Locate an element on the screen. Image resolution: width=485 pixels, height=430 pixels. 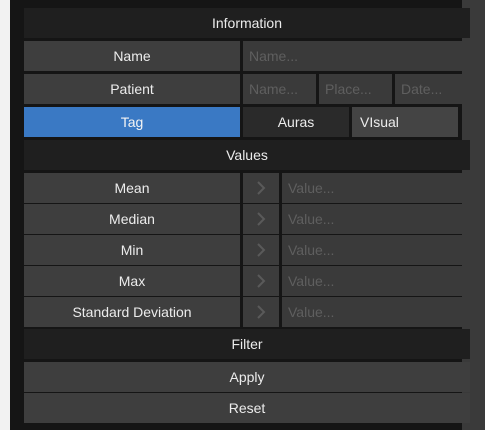
apply-row: Apply is located at coordinates (247, 377).